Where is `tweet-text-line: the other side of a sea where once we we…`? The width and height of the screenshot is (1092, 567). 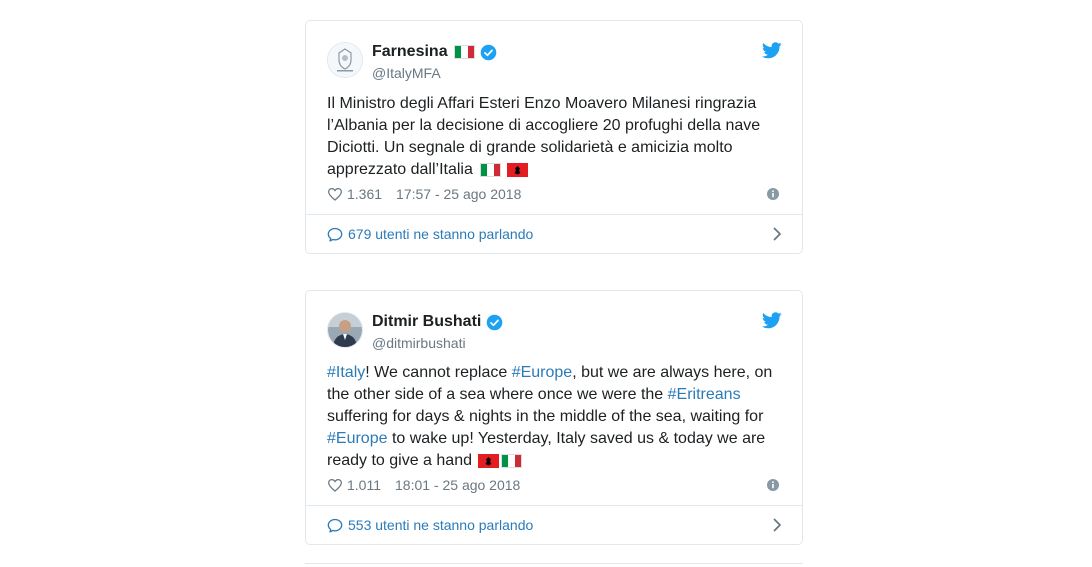
tweet-text-line: the other side of a sea where once we we… is located at coordinates (534, 394).